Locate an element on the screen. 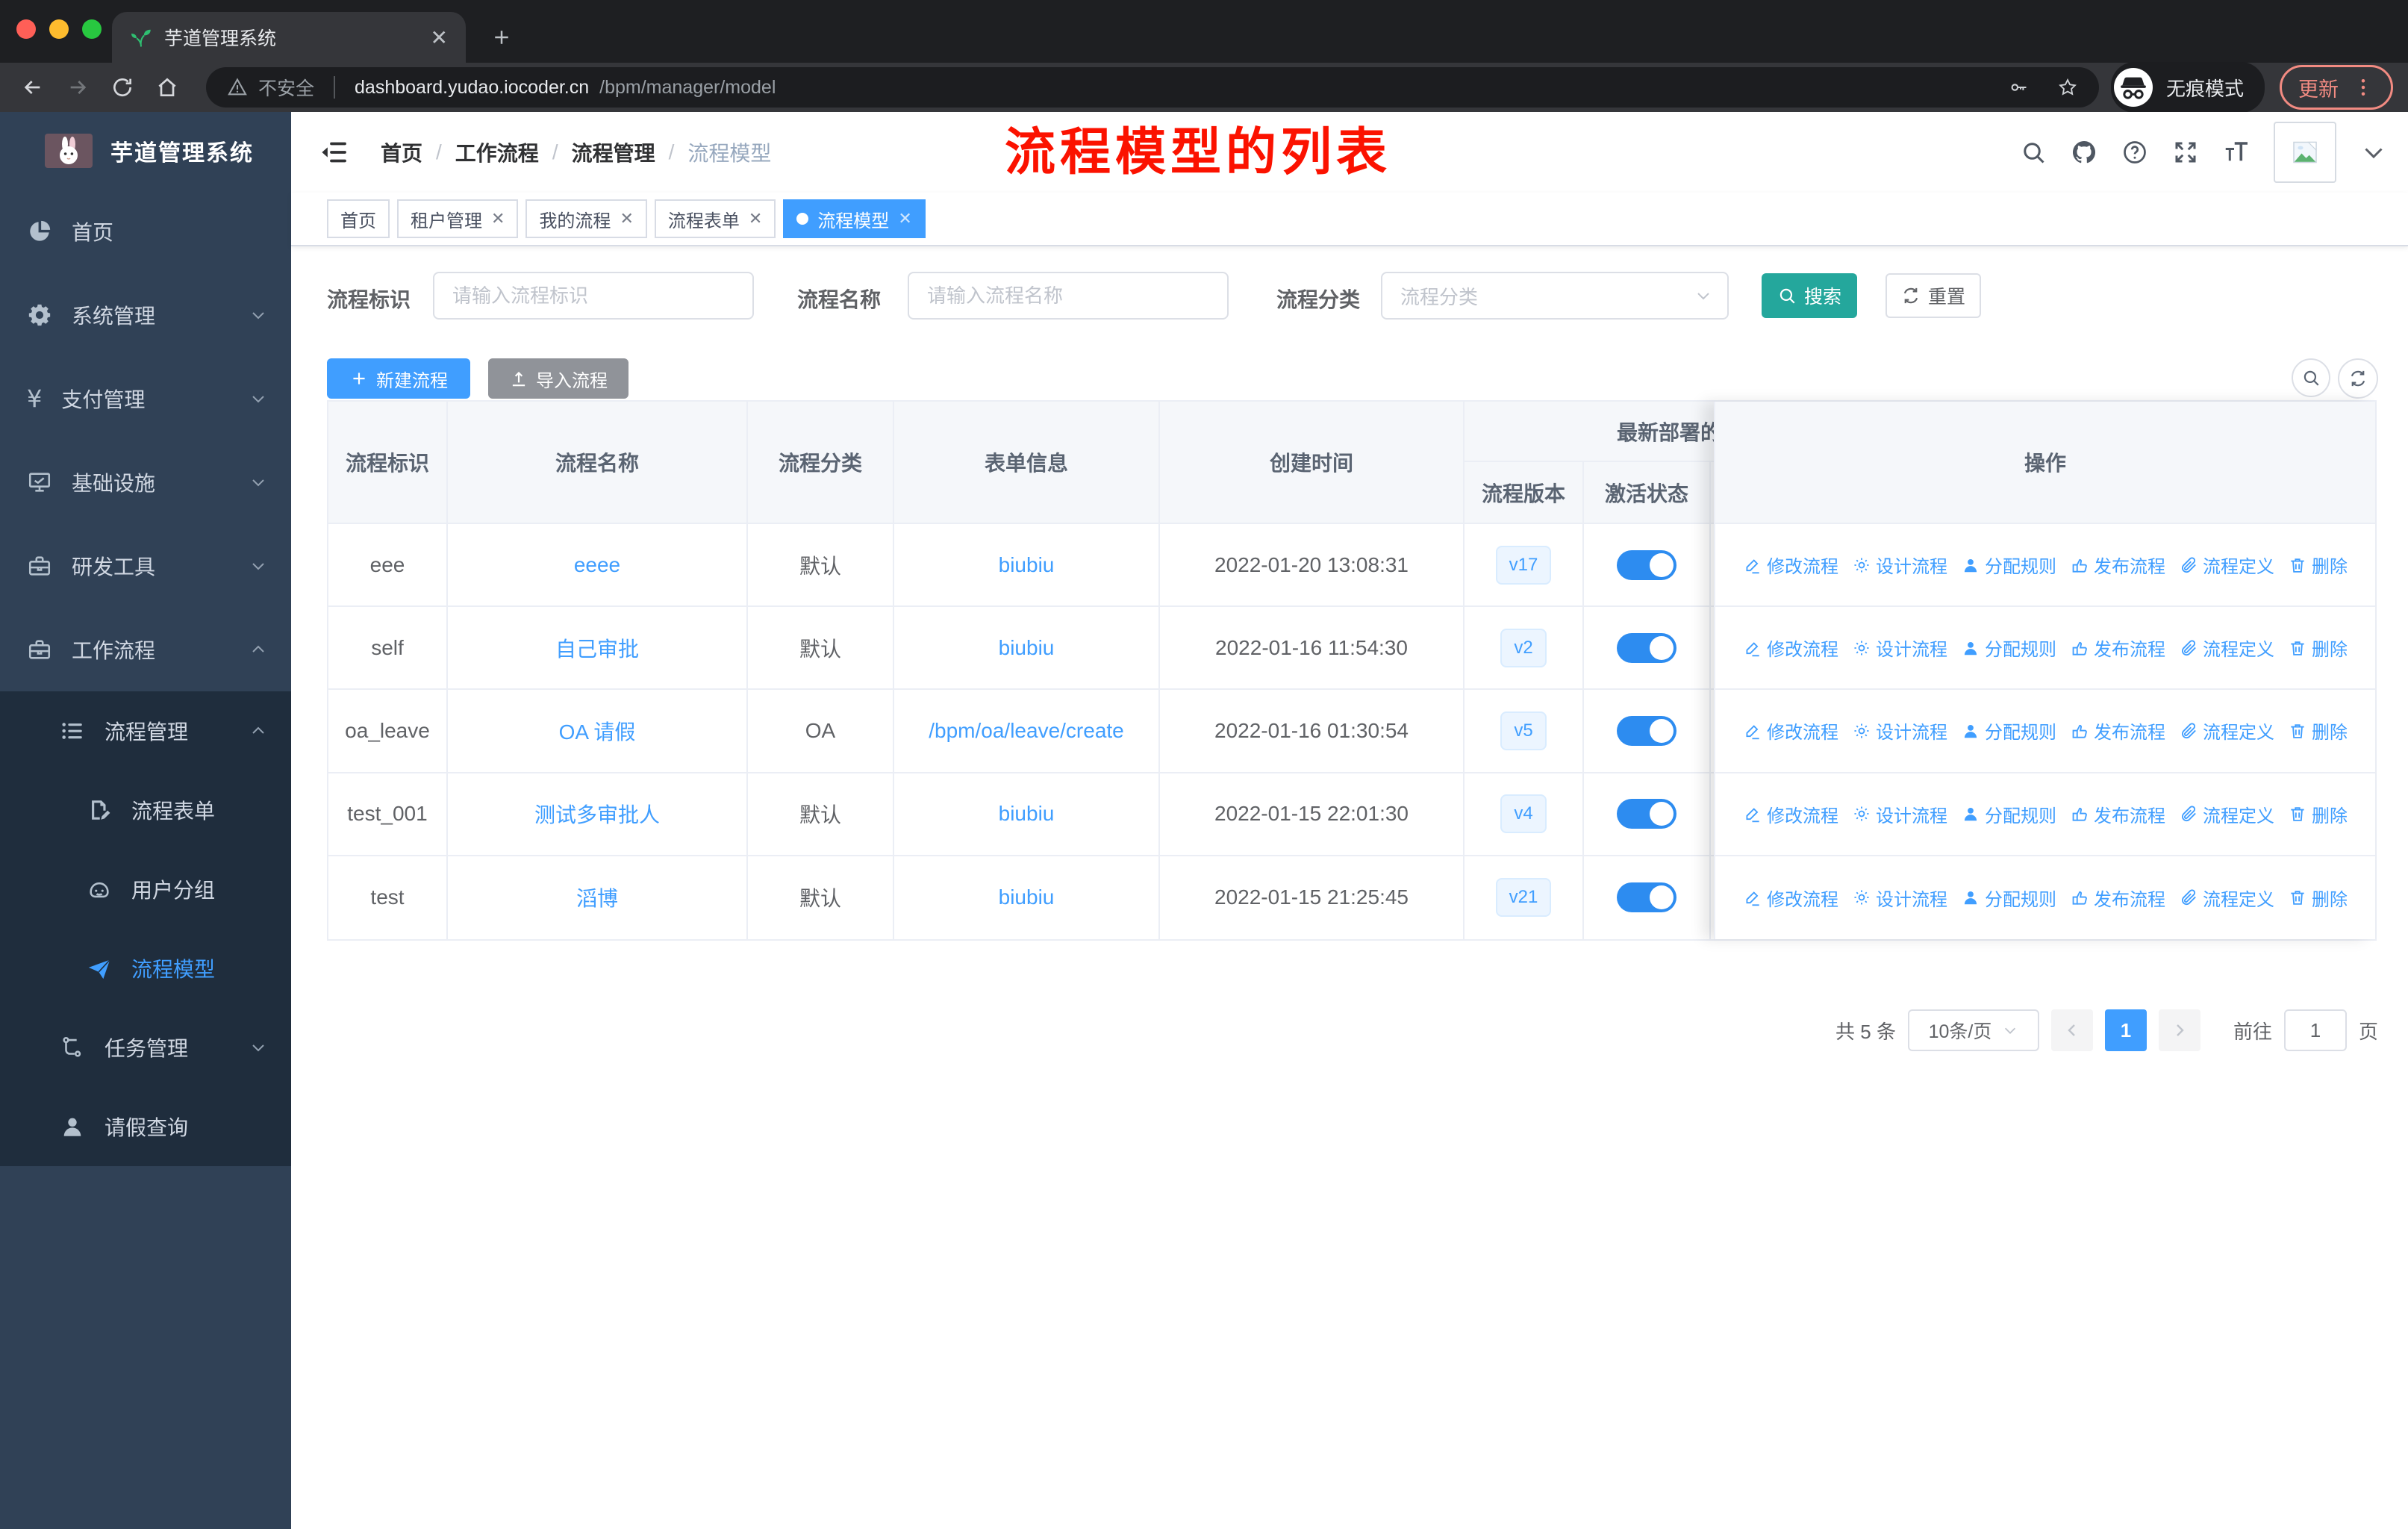 The image size is (2408, 1529). search-icon is located at coordinates (2033, 152).